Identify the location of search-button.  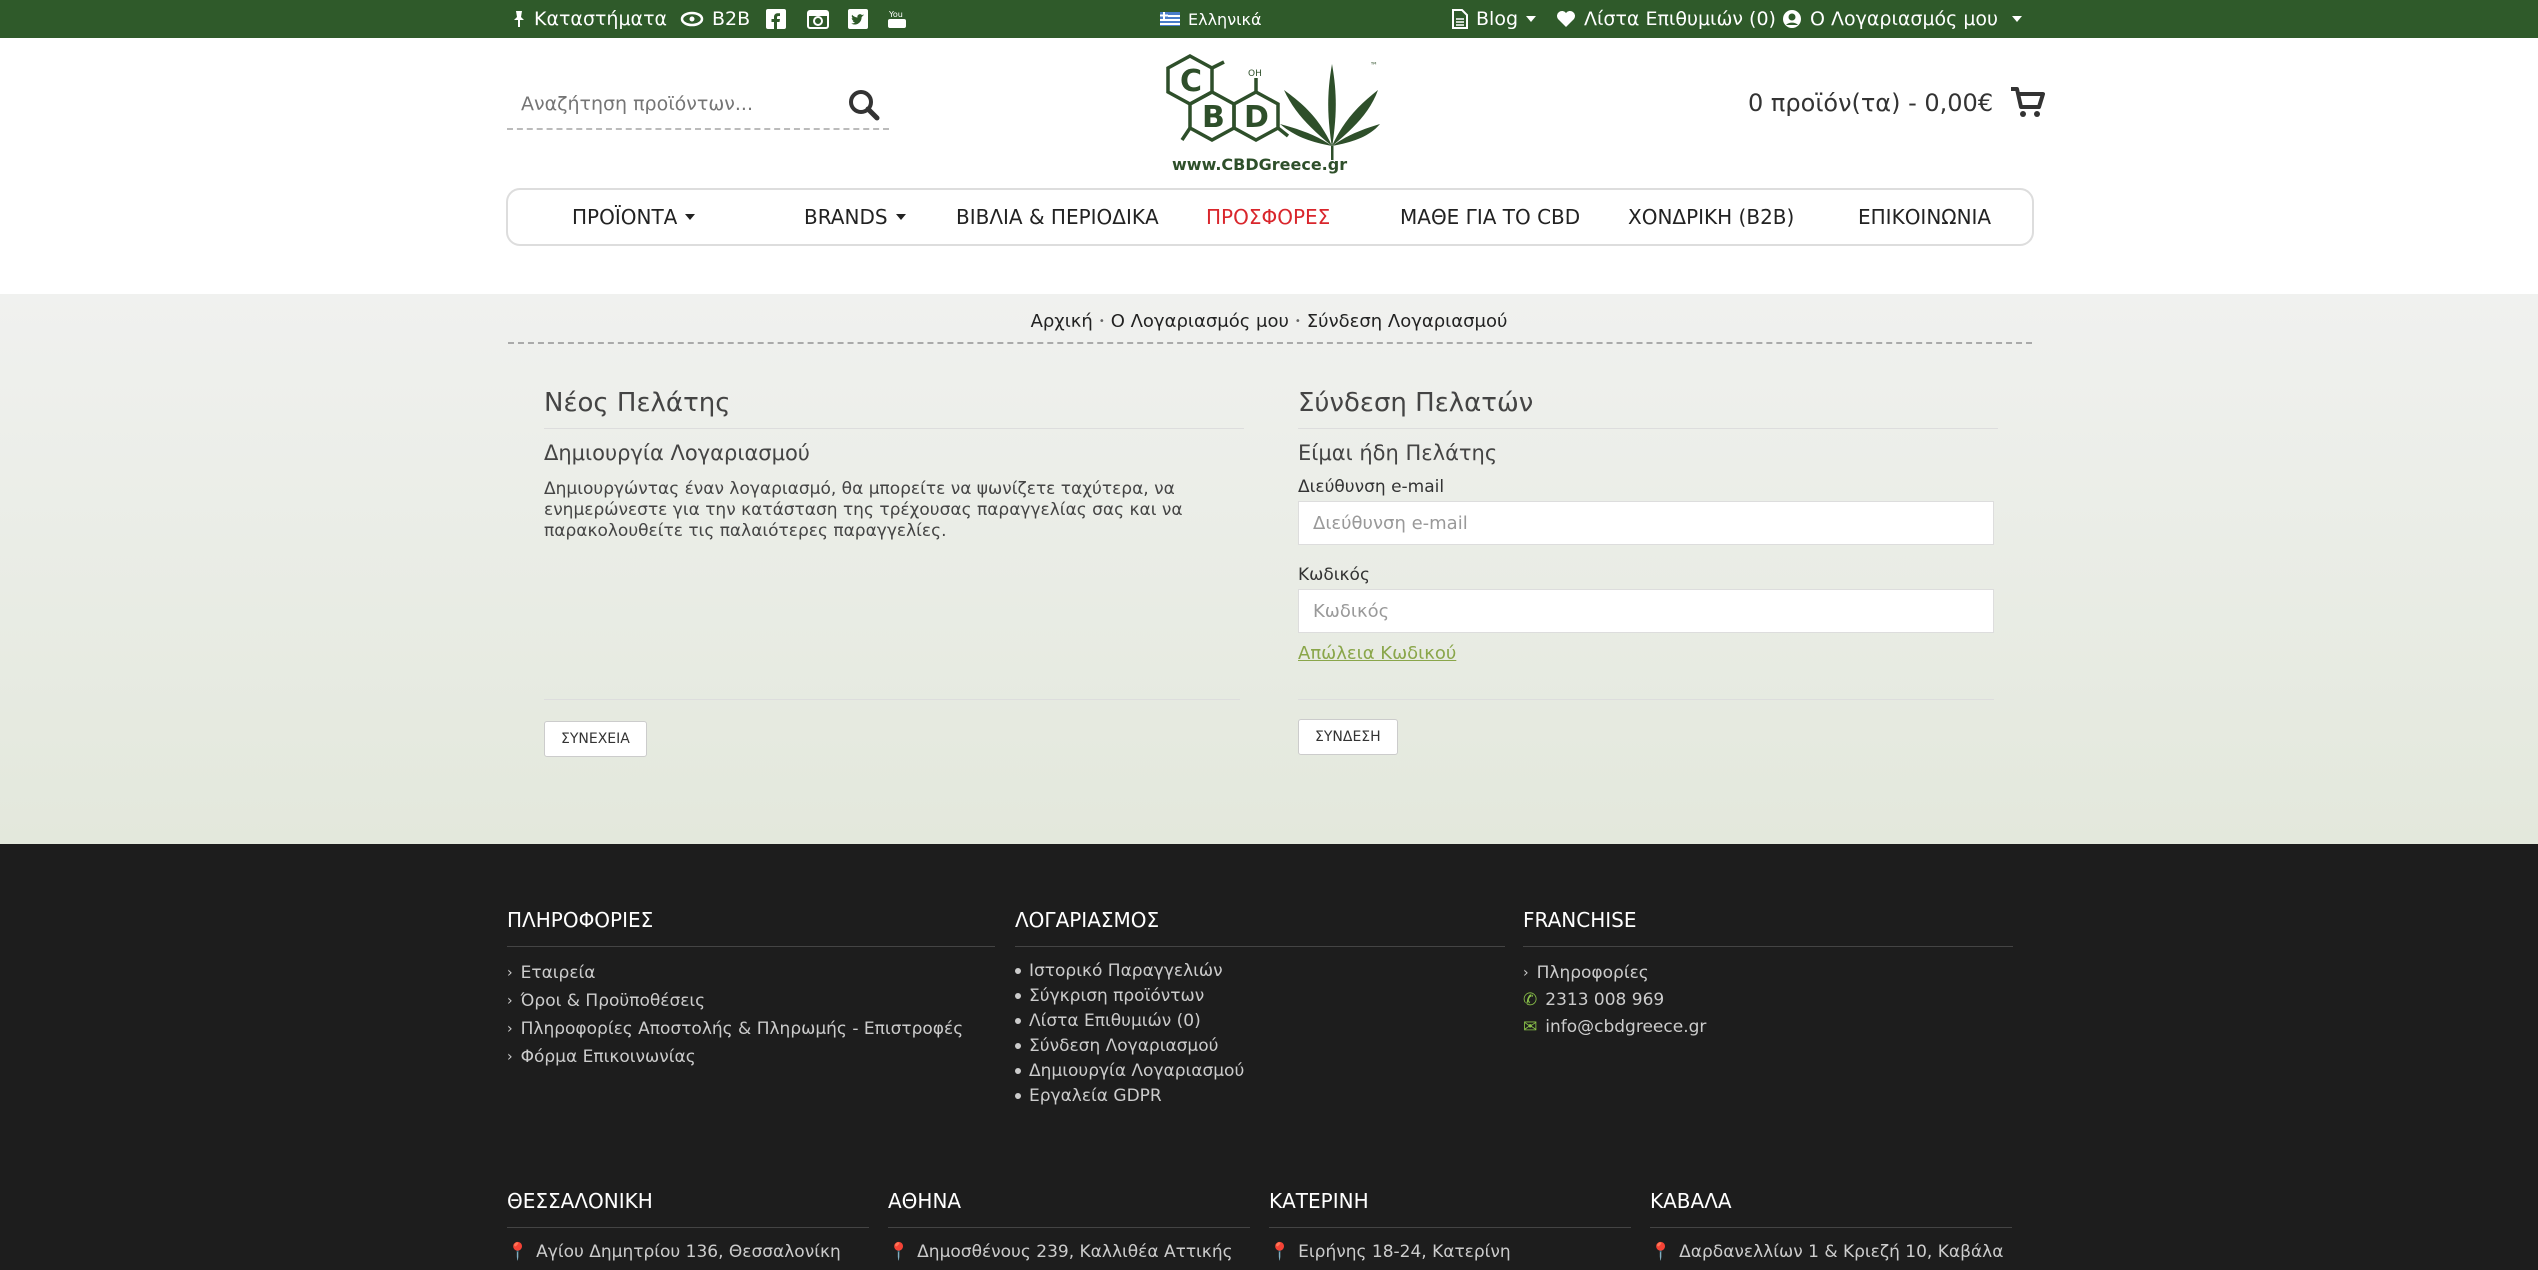
(864, 105).